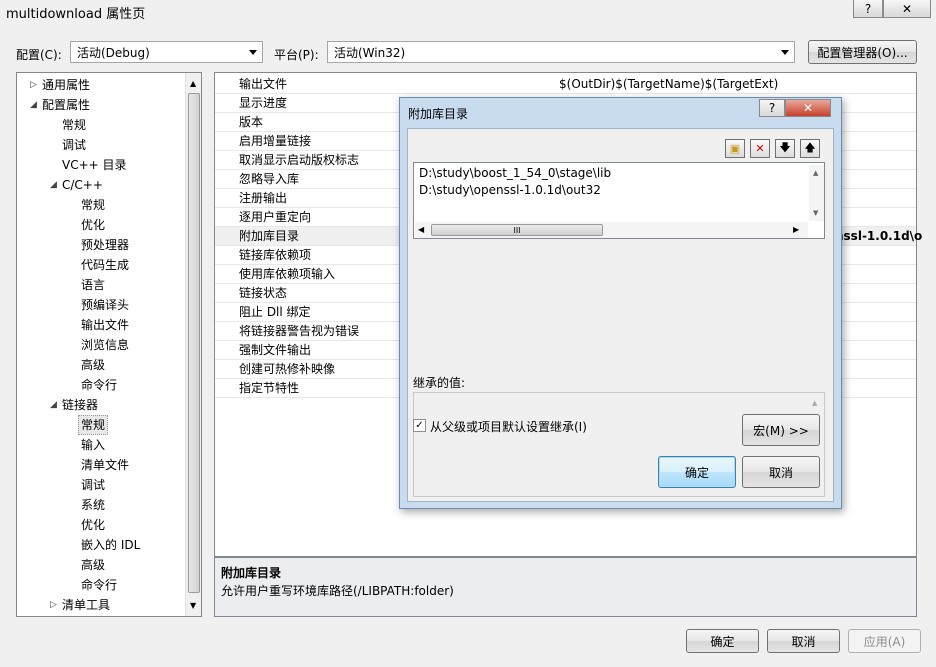  Describe the element at coordinates (508, 427) in the screenshot. I see `inherit-checkbox-label: 从父级或项目默认设置继承(I)` at that location.